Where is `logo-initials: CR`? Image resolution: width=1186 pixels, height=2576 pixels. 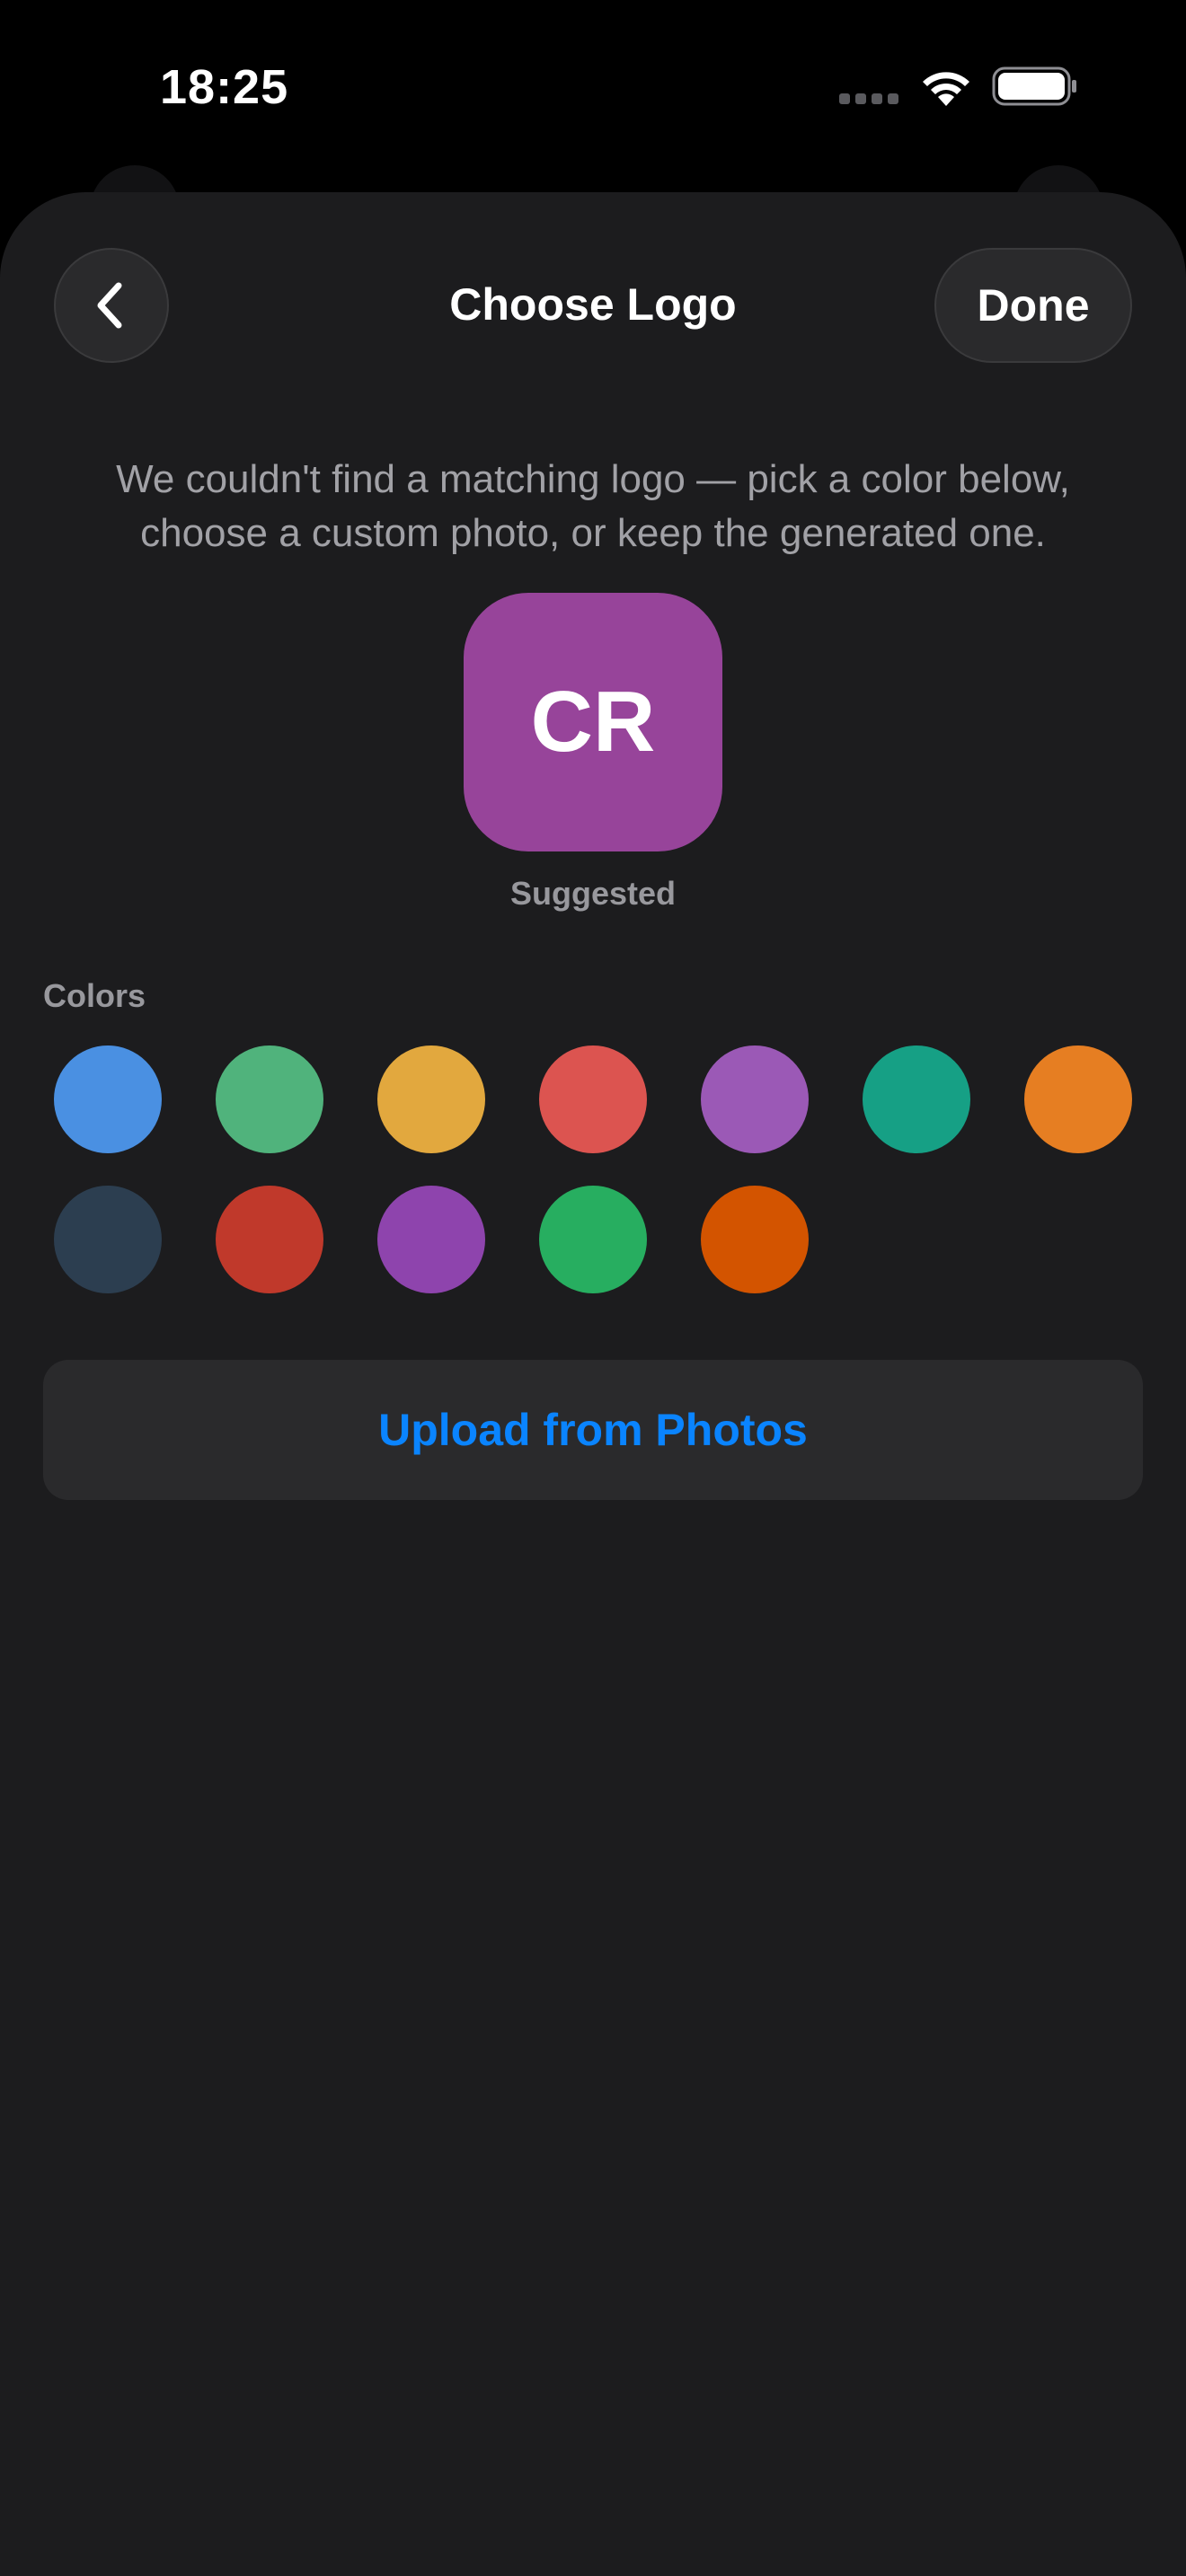
logo-initials: CR is located at coordinates (593, 722).